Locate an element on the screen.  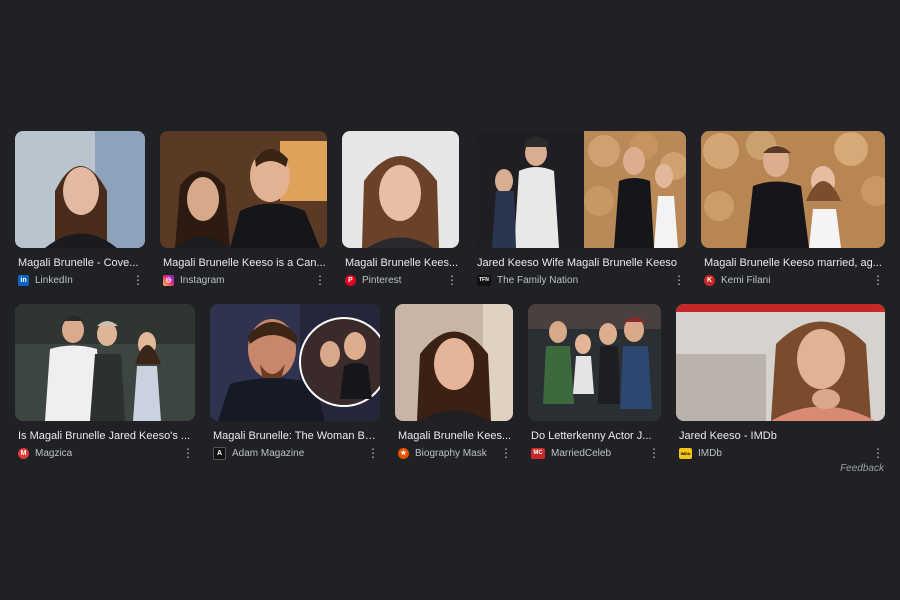
result-source-row: K Kemi Filani ⋮ is located at coordinates (793, 280).